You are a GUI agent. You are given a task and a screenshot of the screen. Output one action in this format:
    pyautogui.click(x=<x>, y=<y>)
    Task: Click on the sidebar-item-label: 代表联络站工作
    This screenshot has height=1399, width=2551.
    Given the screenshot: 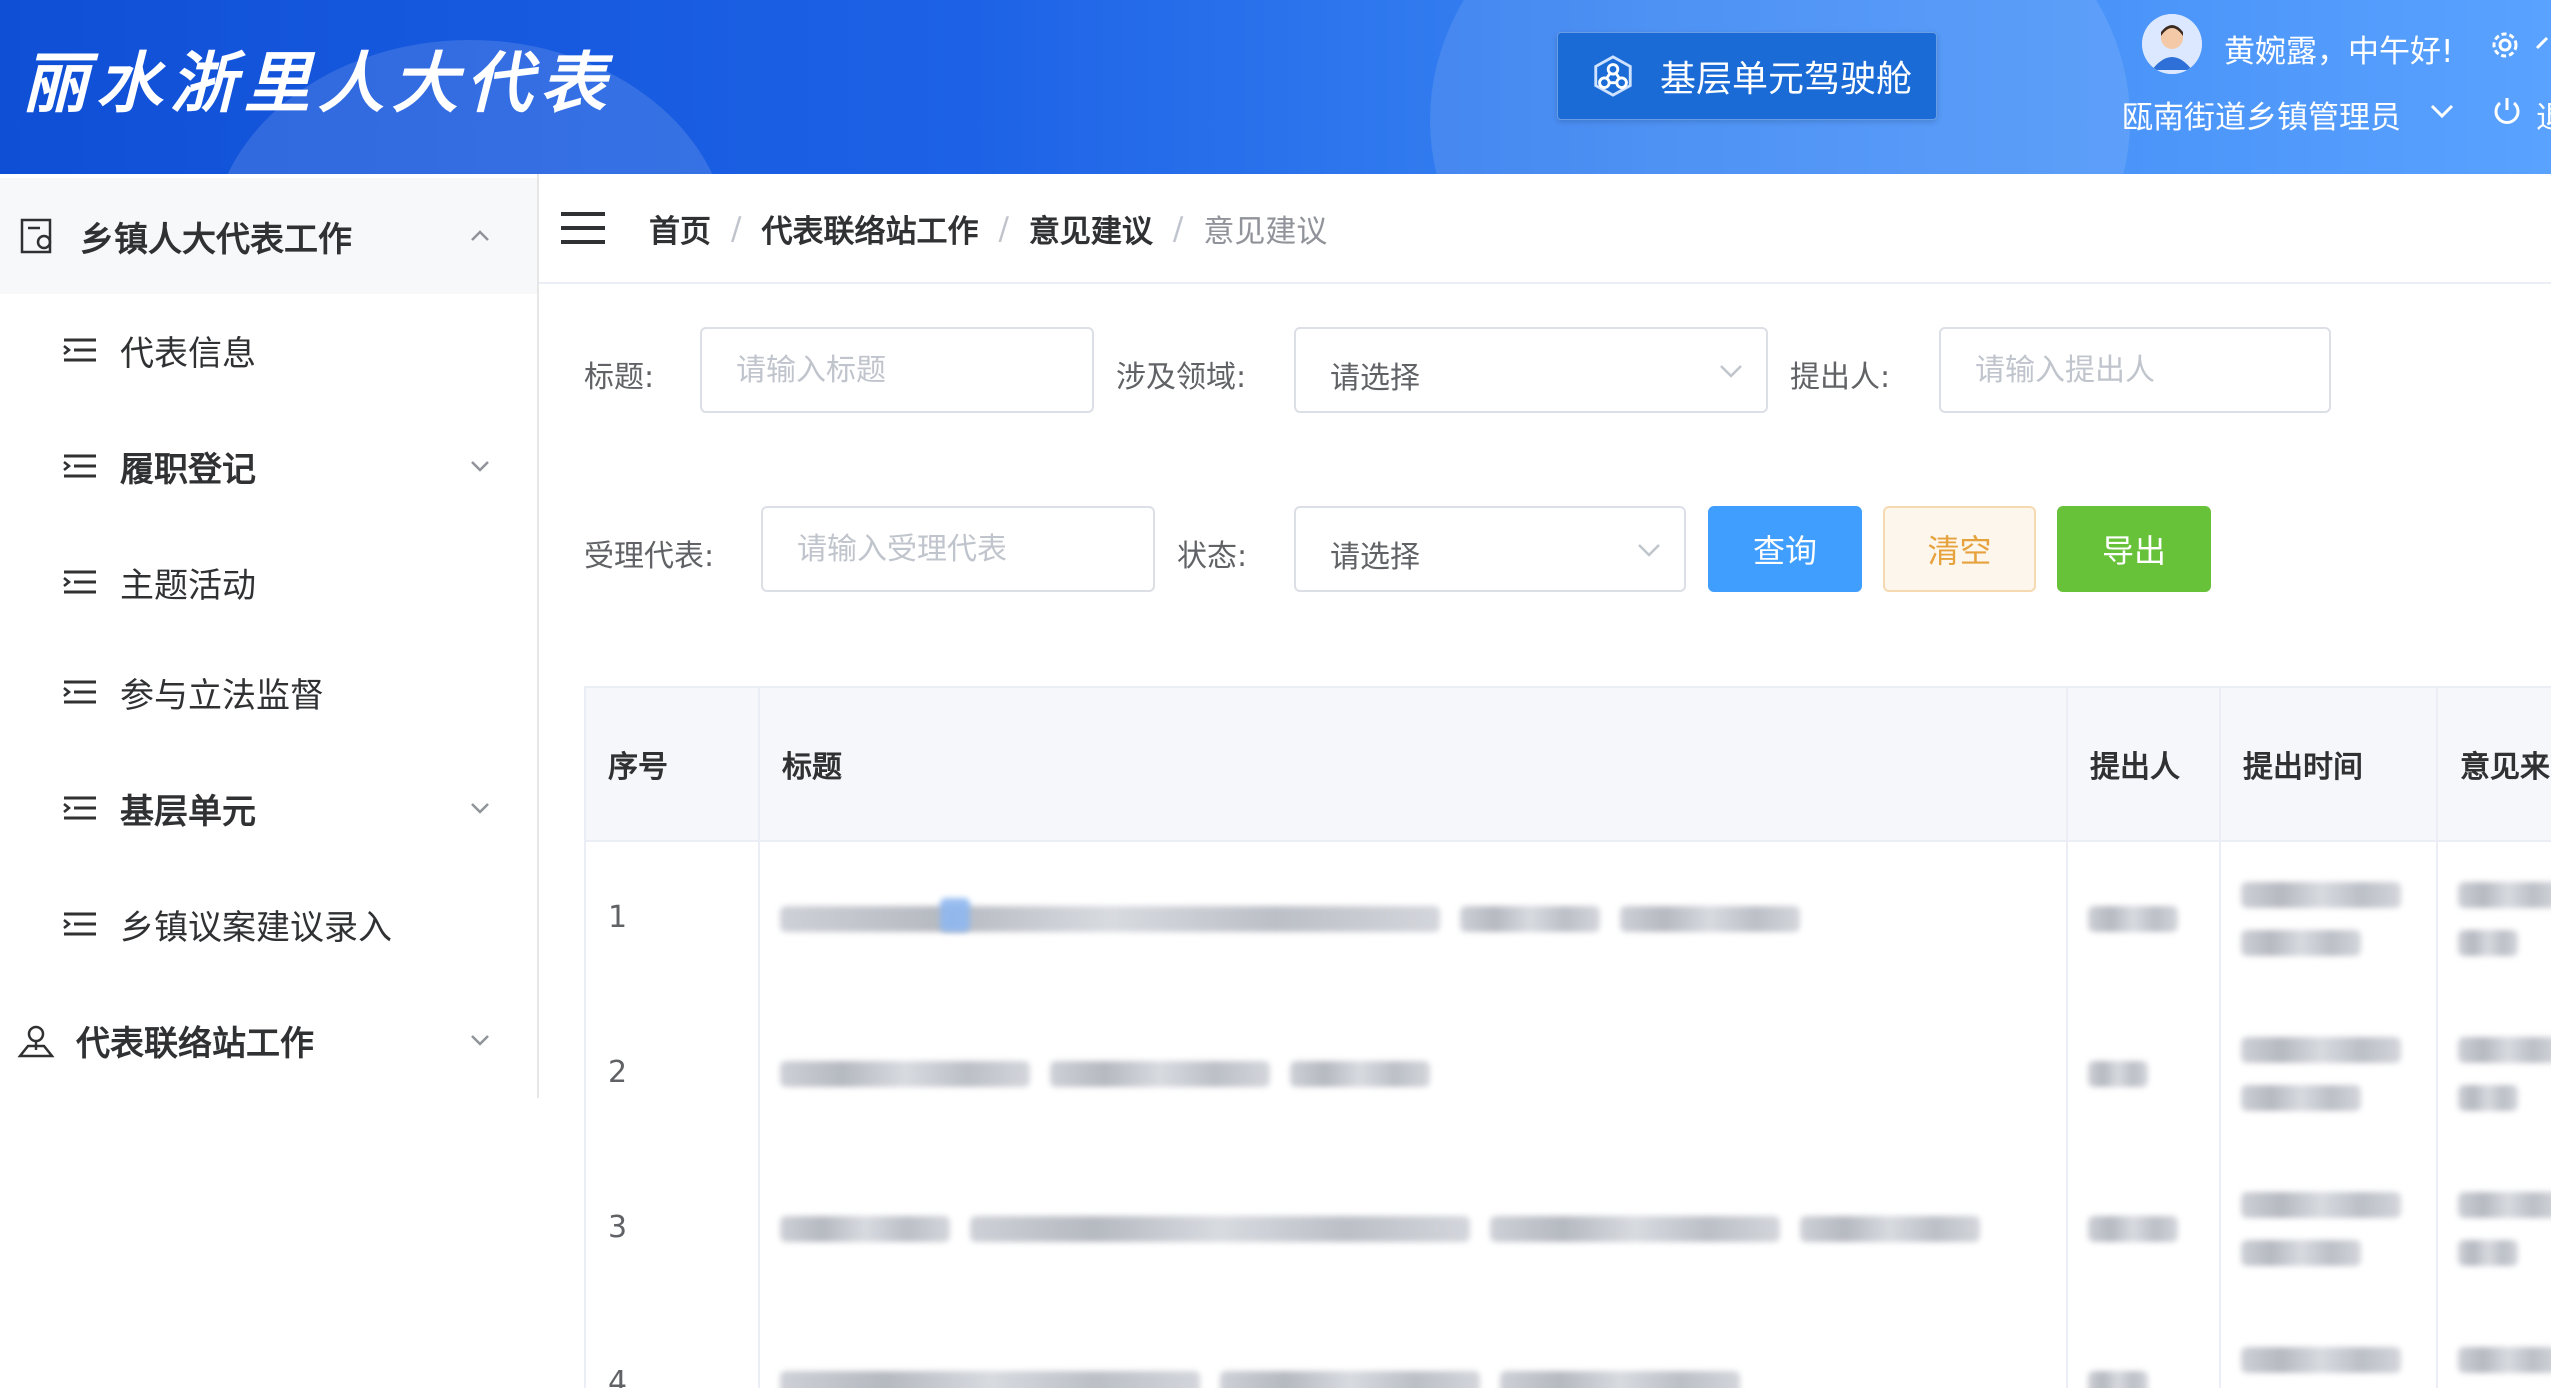 What is the action you would take?
    pyautogui.click(x=195, y=1043)
    